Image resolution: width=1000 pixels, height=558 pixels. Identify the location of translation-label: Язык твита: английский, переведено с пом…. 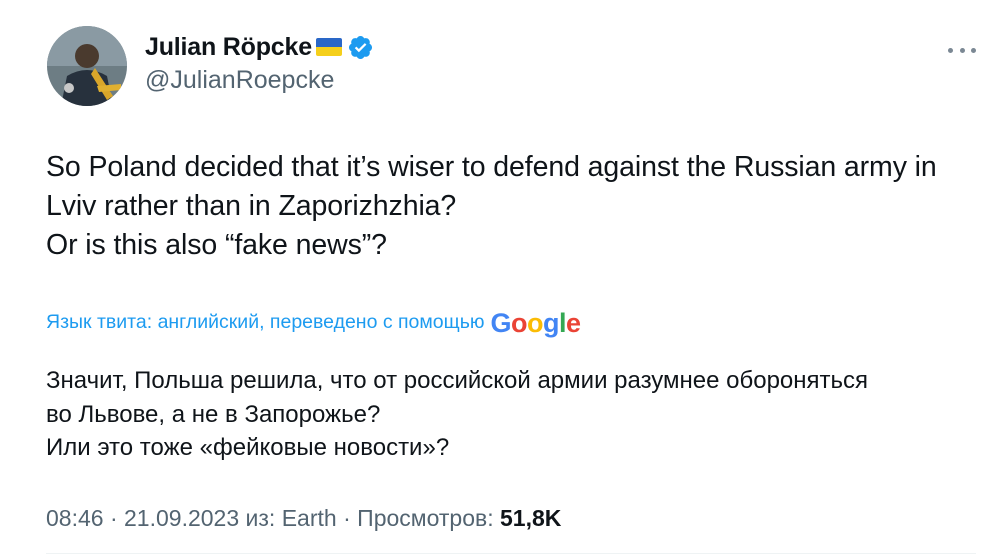
(265, 322).